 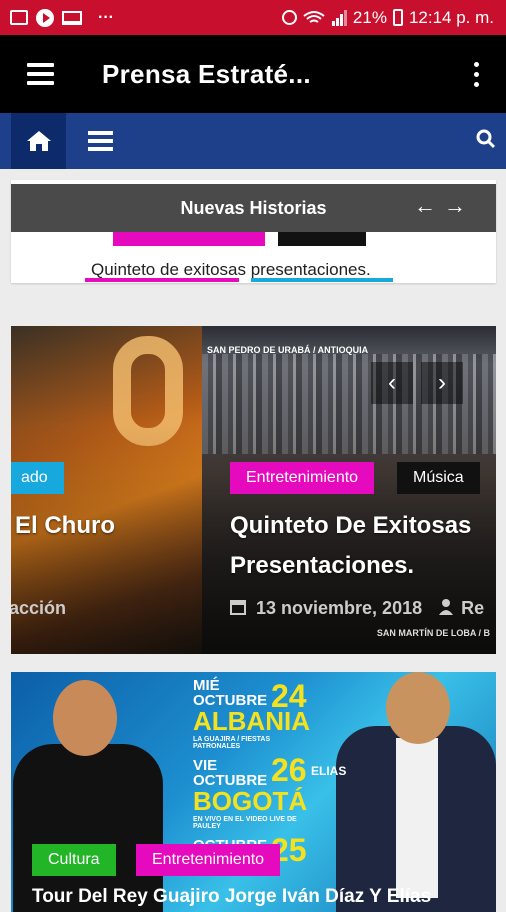 I want to click on nav-menu-icon, so click(x=100, y=141).